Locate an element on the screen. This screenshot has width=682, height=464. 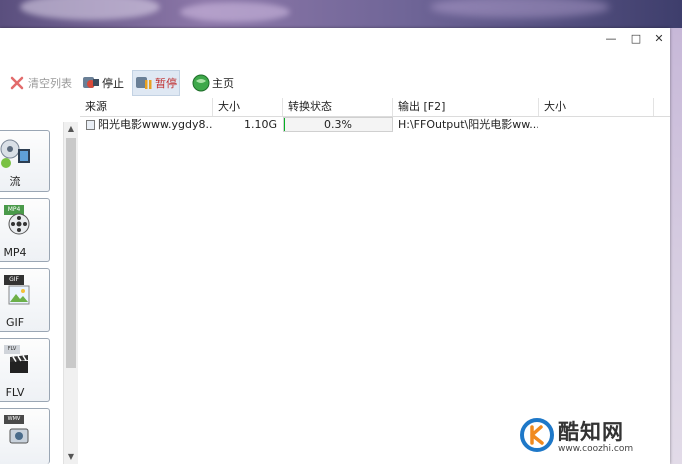
progress-text: 0.3% is located at coordinates (338, 124).